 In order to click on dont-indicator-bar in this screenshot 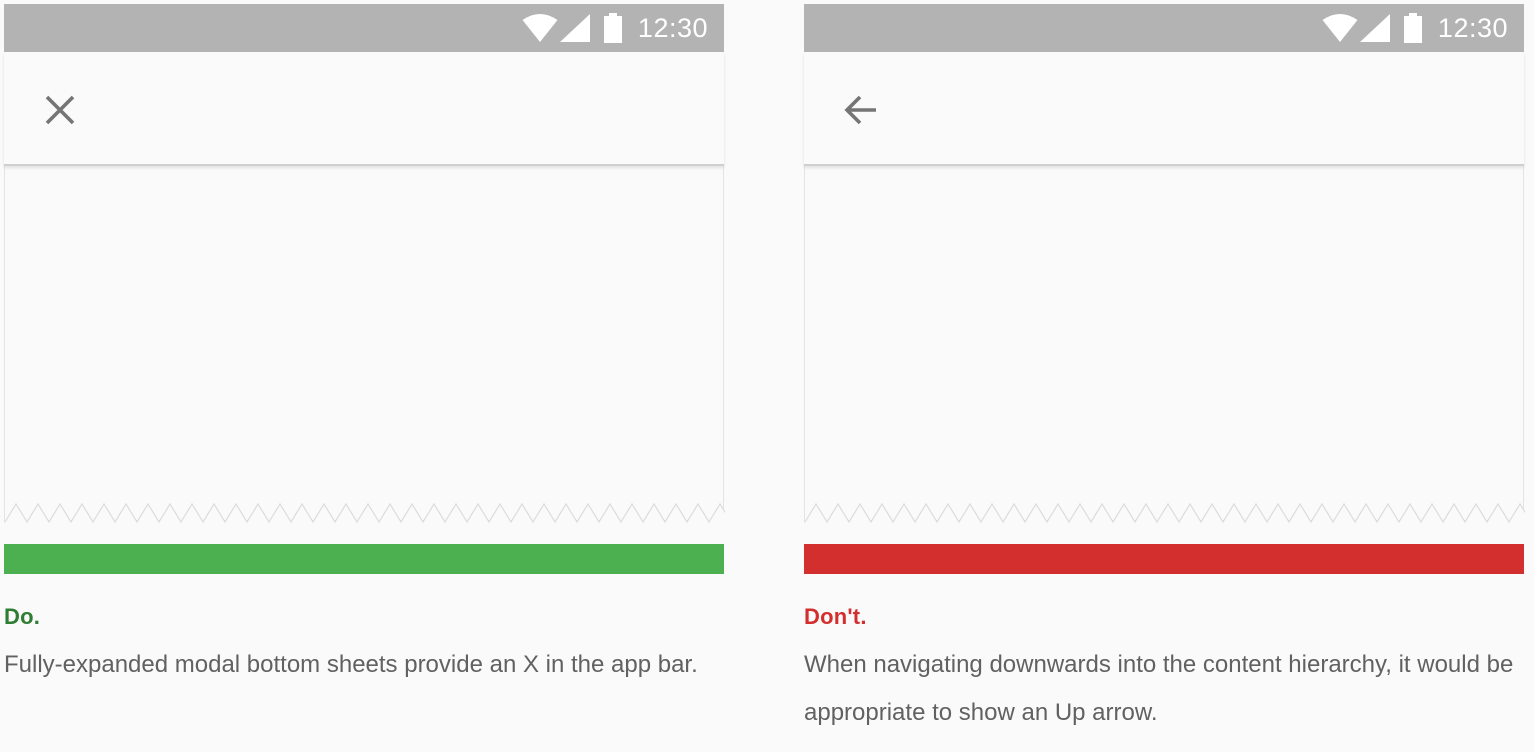, I will do `click(1164, 559)`.